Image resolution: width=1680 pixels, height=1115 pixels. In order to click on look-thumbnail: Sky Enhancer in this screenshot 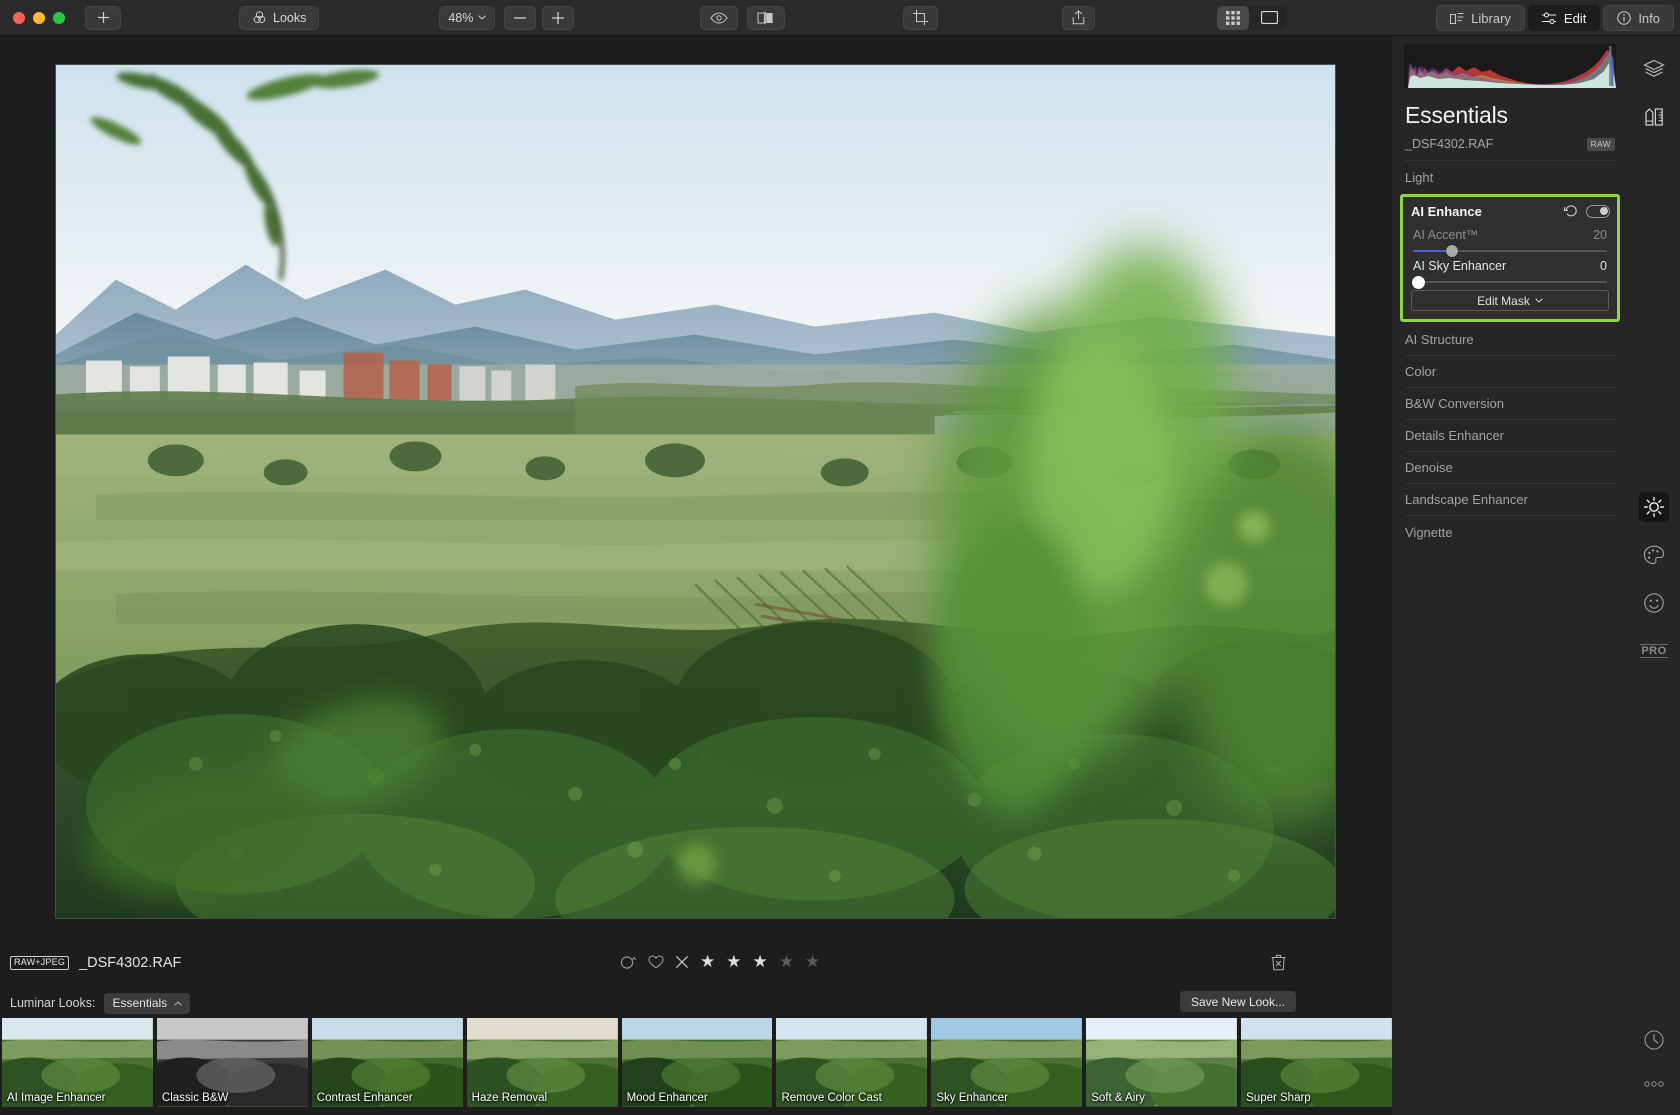, I will do `click(1007, 1062)`.